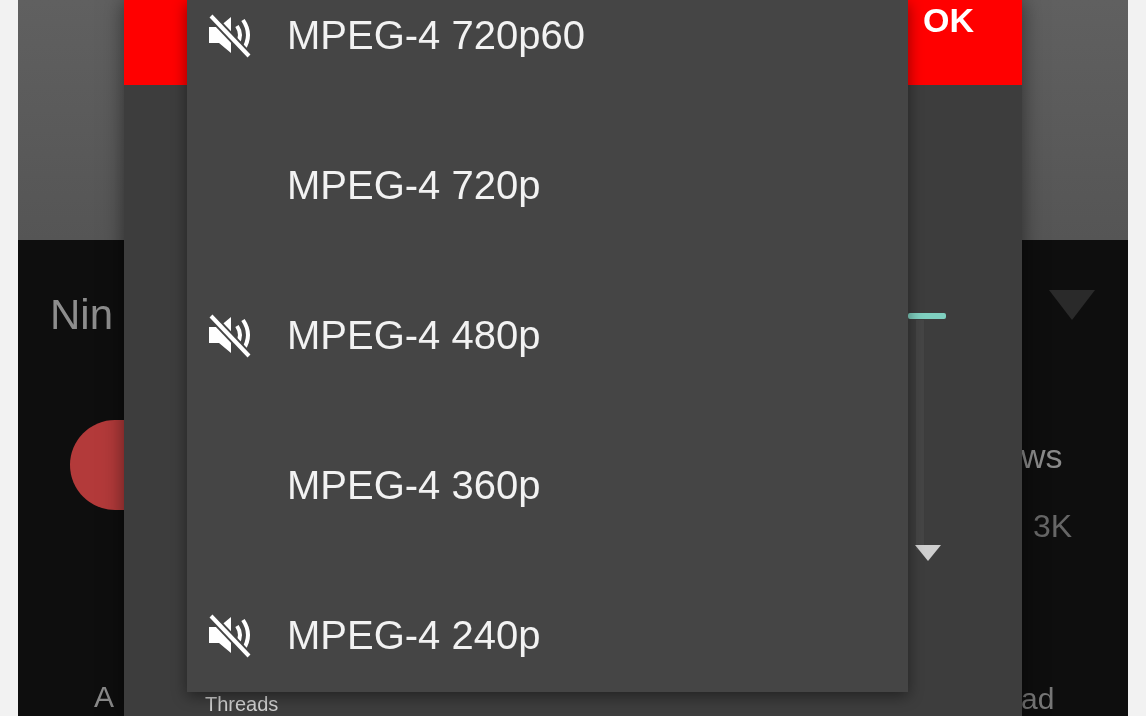 This screenshot has height=716, width=1146. I want to click on tab-label: ad, so click(1038, 699).